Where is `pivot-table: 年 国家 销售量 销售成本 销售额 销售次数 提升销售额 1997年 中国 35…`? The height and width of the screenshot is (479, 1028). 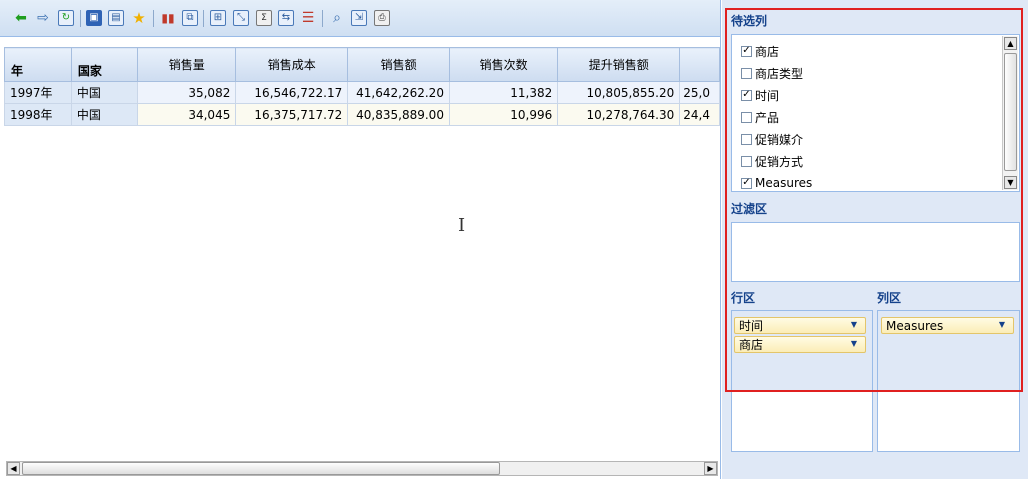 pivot-table: 年 国家 销售量 销售成本 销售额 销售次数 提升销售额 1997年 中国 35… is located at coordinates (362, 86).